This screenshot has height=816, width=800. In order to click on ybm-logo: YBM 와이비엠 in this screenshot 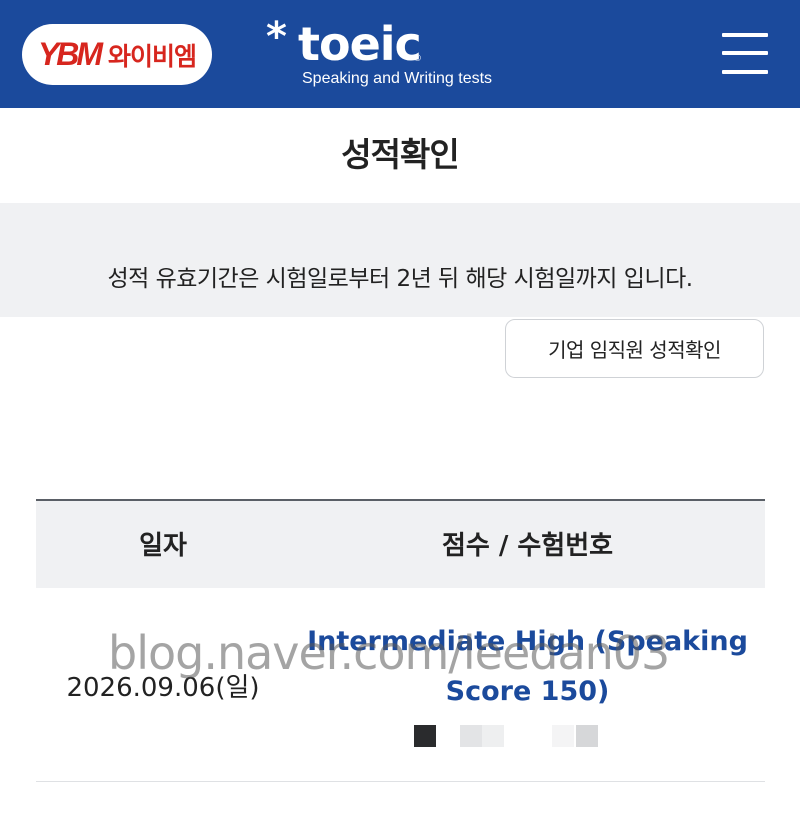, I will do `click(117, 54)`.